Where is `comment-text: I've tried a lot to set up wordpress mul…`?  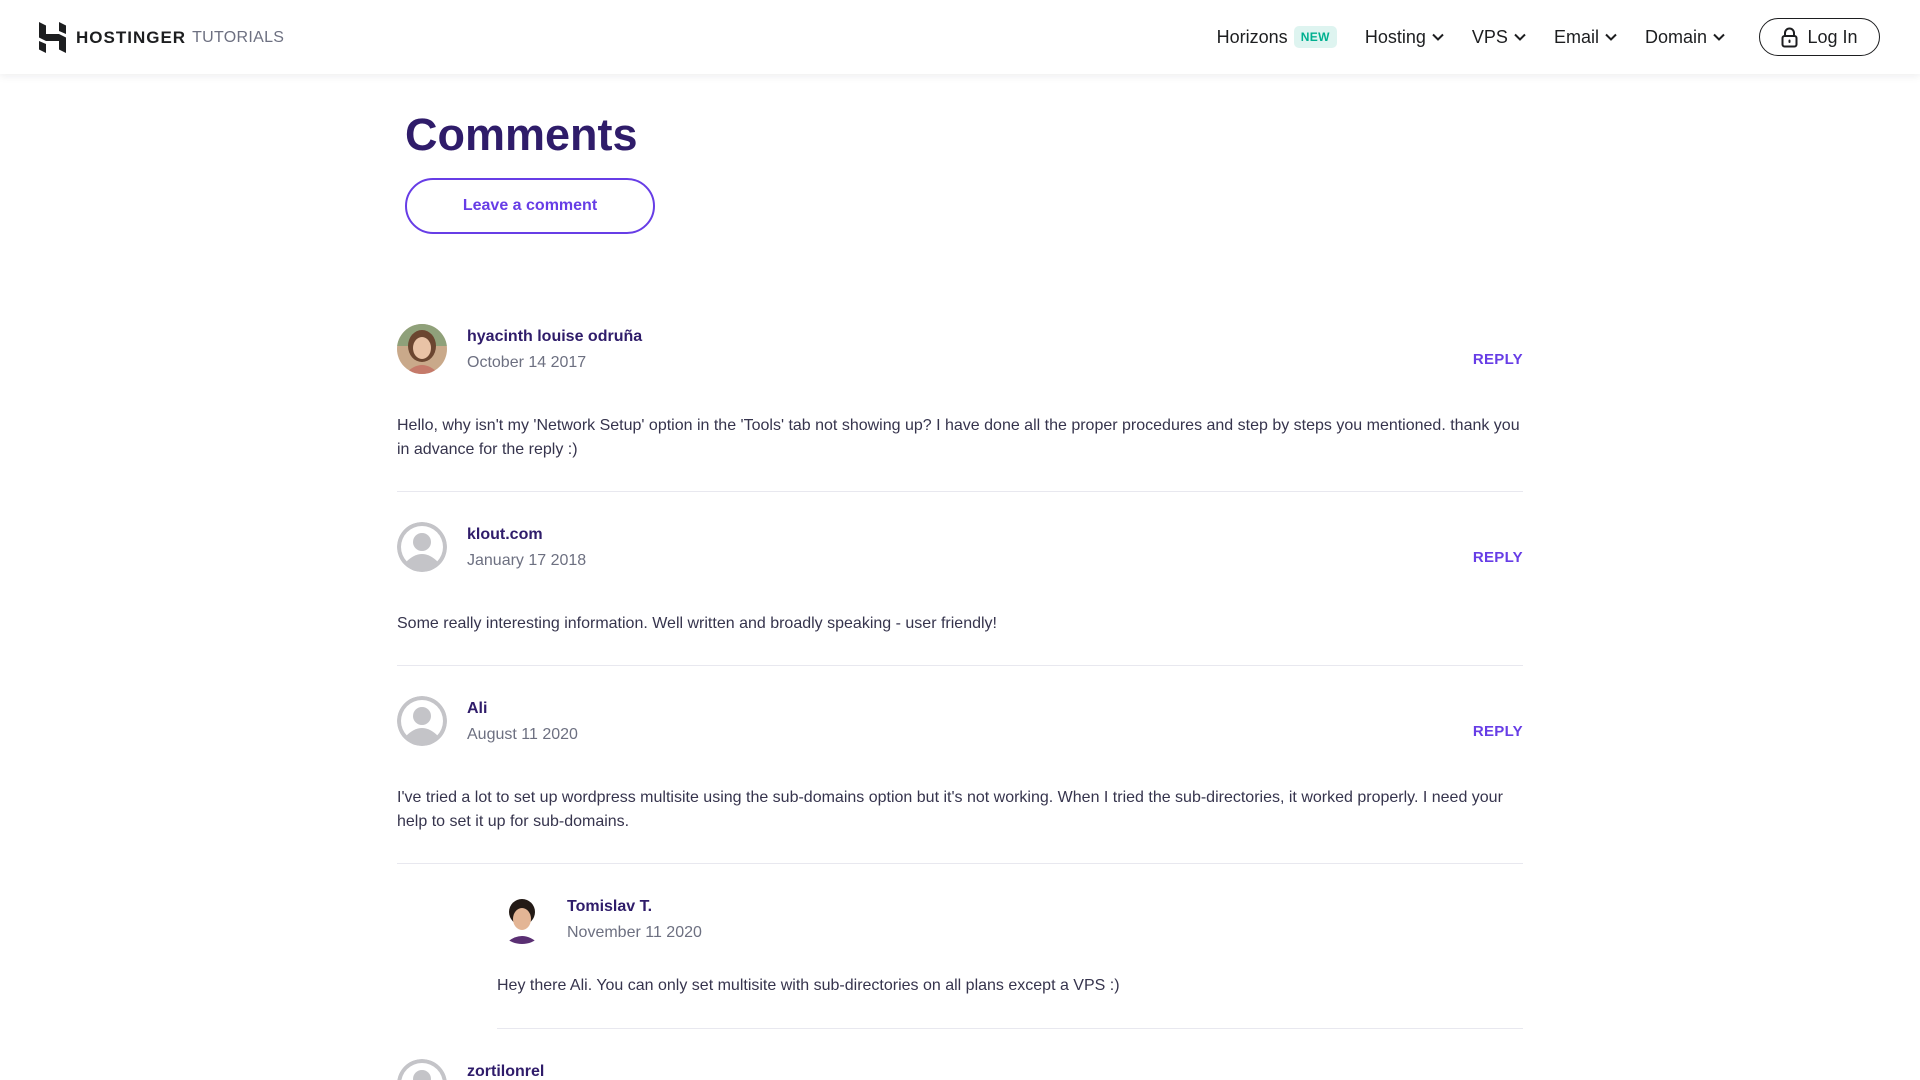 comment-text: I've tried a lot to set up wordpress mul… is located at coordinates (950, 809).